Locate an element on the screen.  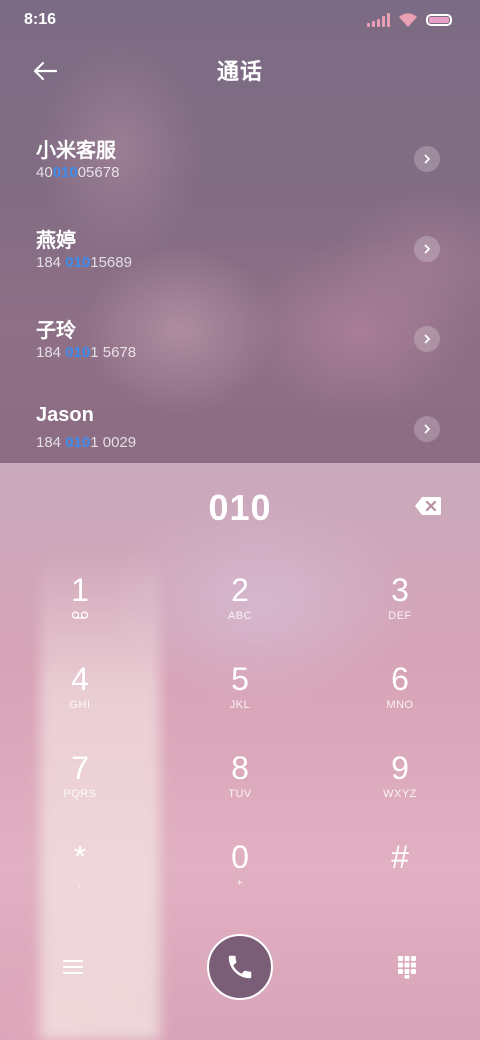
key-9: 9 WXYZ is located at coordinates (400, 792).